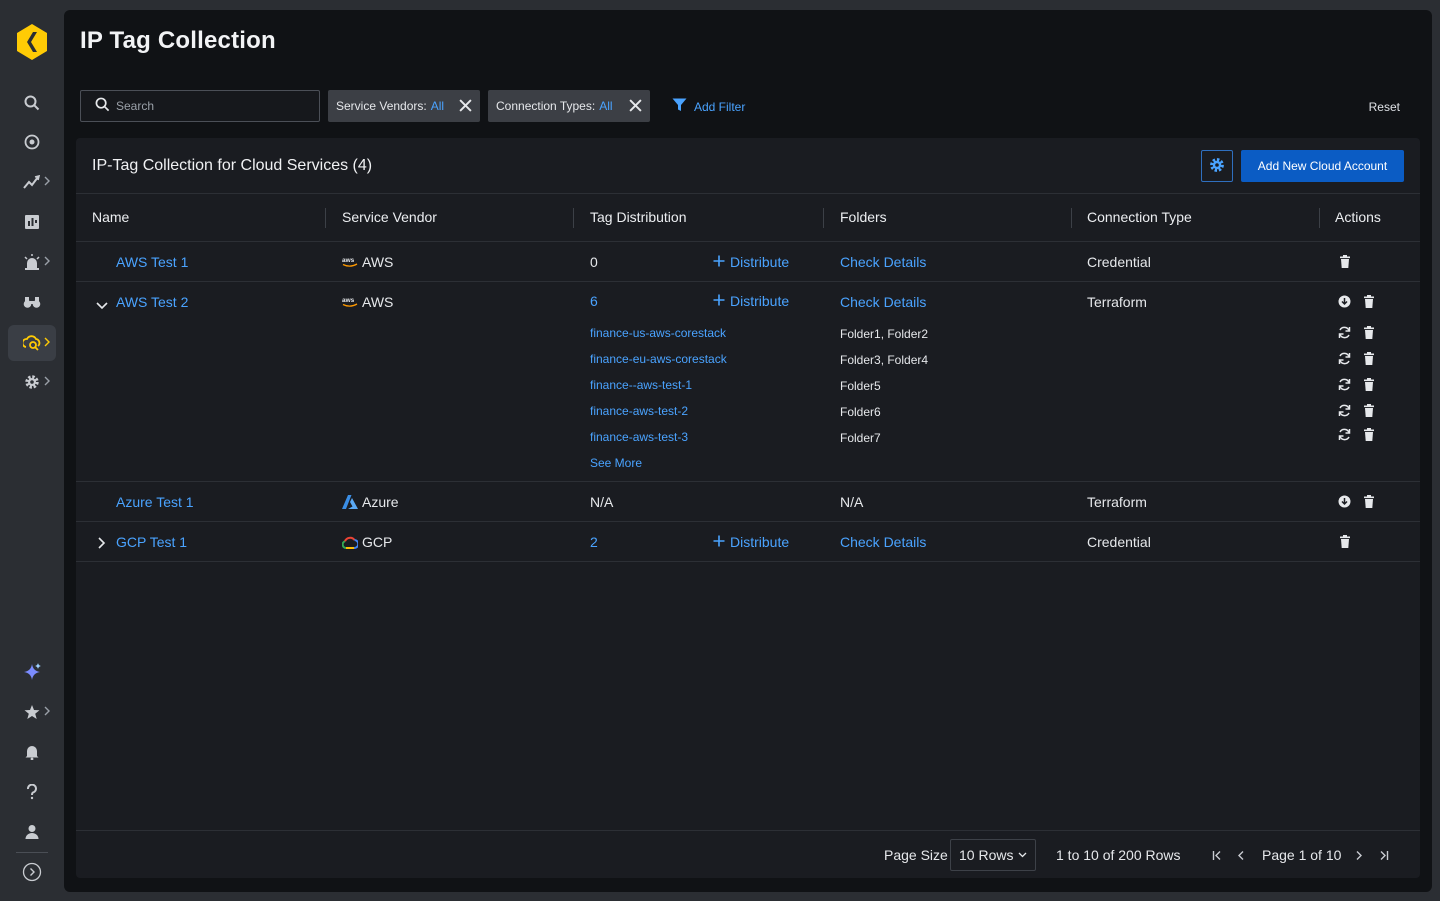 This screenshot has height=901, width=1440. Describe the element at coordinates (569, 106) in the screenshot. I see `filter-chip-connection-types: Connection Types: All` at that location.